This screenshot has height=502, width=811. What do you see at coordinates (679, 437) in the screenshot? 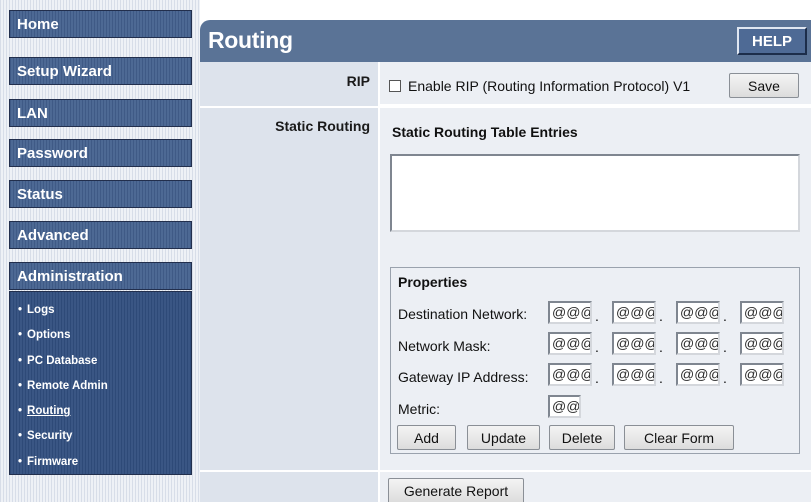
I see `clear-form-button: Clear Form` at bounding box center [679, 437].